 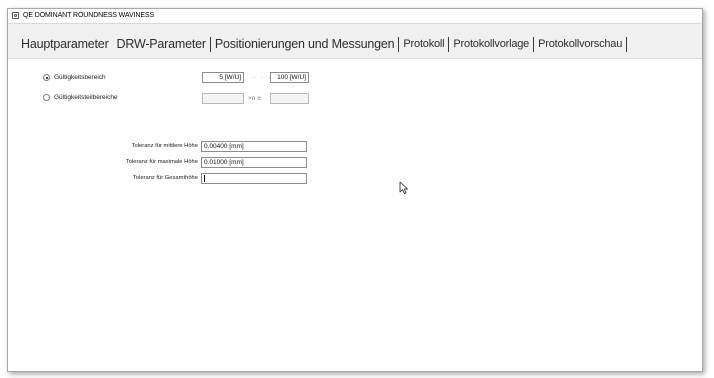 What do you see at coordinates (223, 98) in the screenshot?
I see `subrange-base-field` at bounding box center [223, 98].